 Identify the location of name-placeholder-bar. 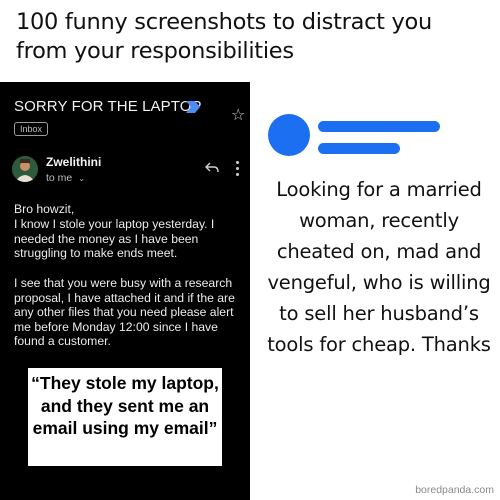
(379, 126).